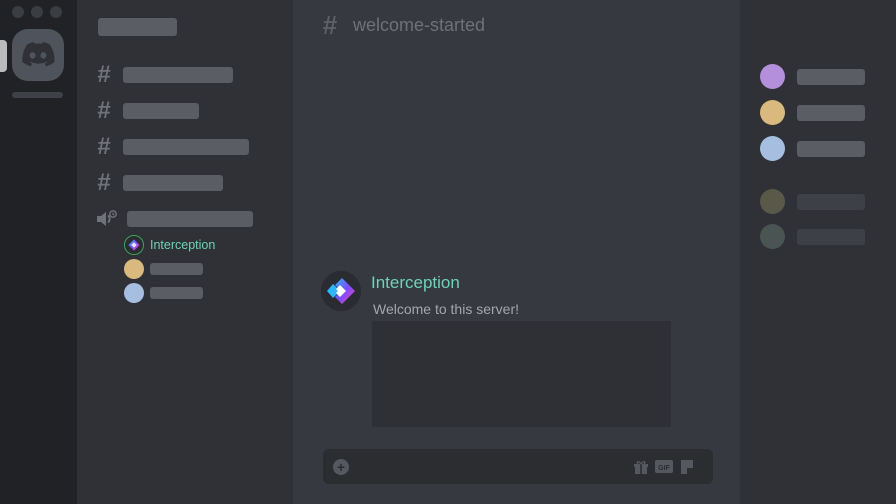 Image resolution: width=896 pixels, height=504 pixels. Describe the element at coordinates (641, 466) in the screenshot. I see `gift-icon` at that location.